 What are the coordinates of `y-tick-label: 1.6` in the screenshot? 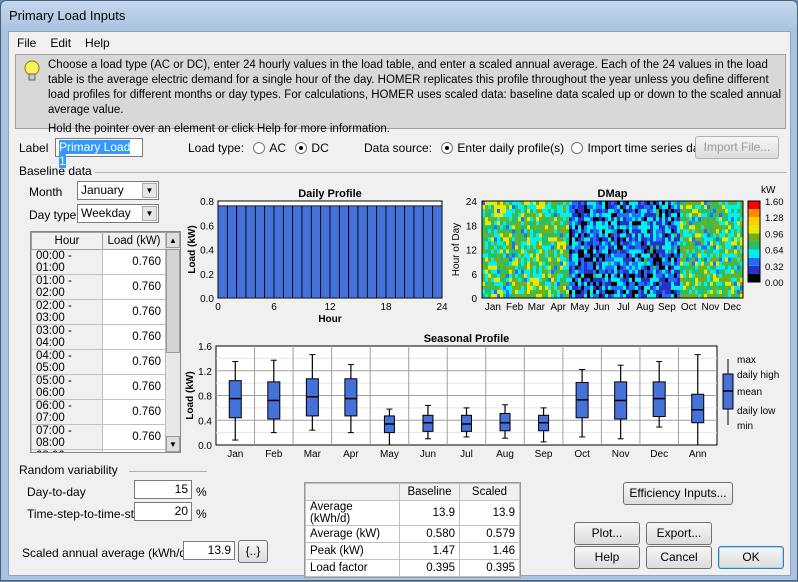 It's located at (205, 347).